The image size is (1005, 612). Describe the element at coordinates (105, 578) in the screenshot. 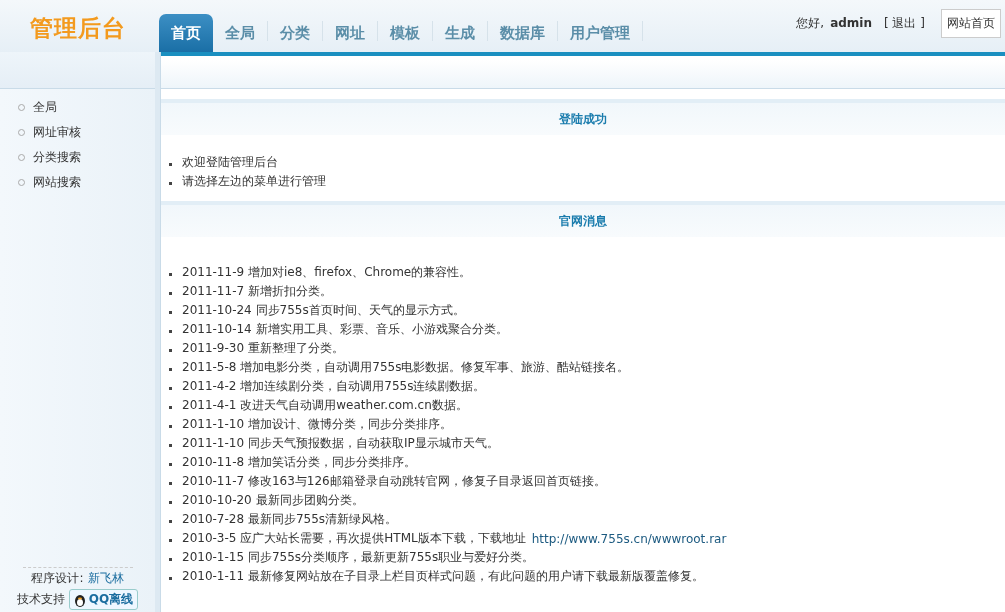

I see `credit-link: 新飞林` at that location.